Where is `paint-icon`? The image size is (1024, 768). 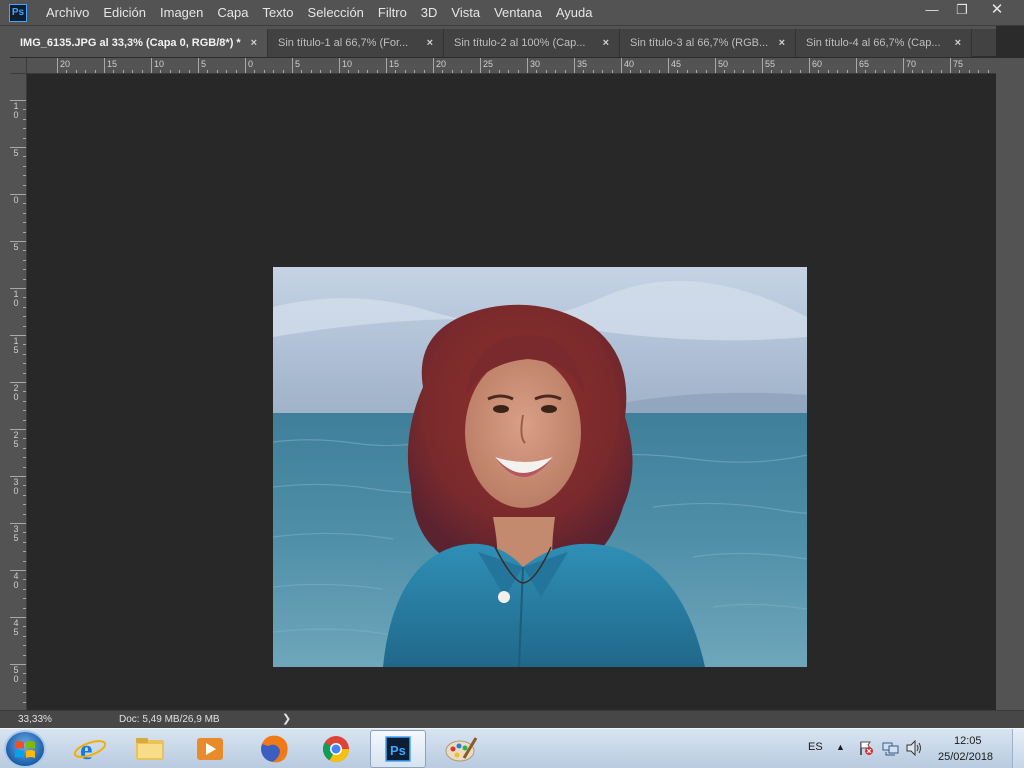 paint-icon is located at coordinates (461, 749).